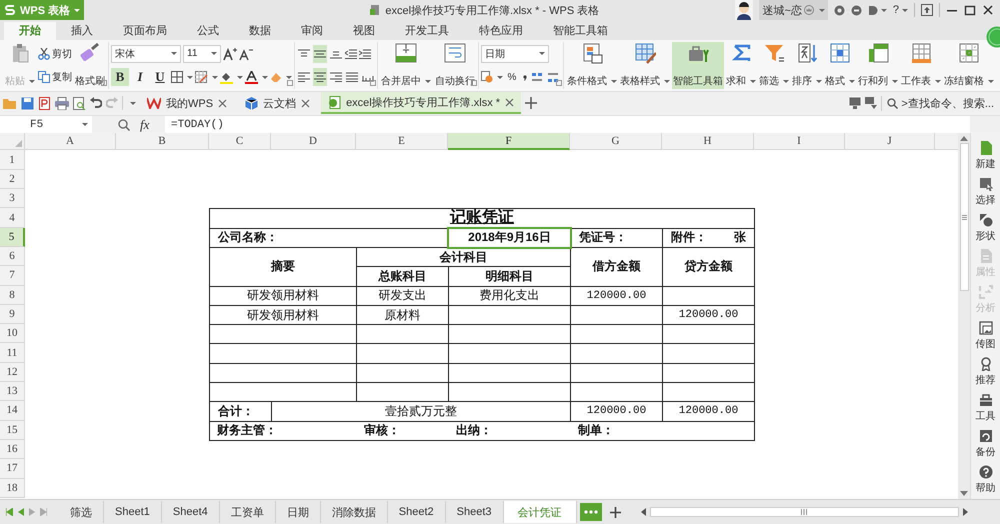 The height and width of the screenshot is (524, 1000). I want to click on row-header: 6, so click(12, 256).